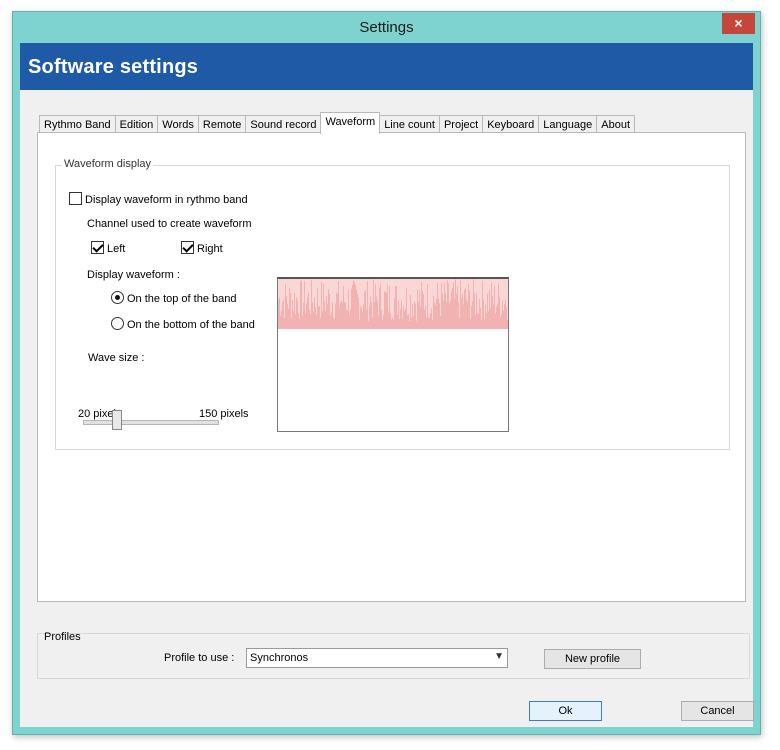  I want to click on profiles-title: Profiles, so click(62, 637).